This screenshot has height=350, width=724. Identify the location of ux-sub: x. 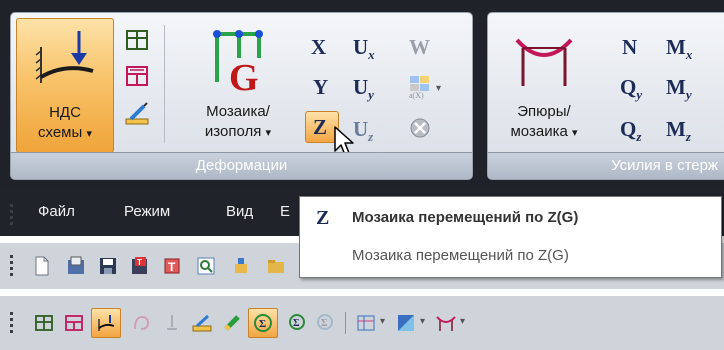
(371, 55).